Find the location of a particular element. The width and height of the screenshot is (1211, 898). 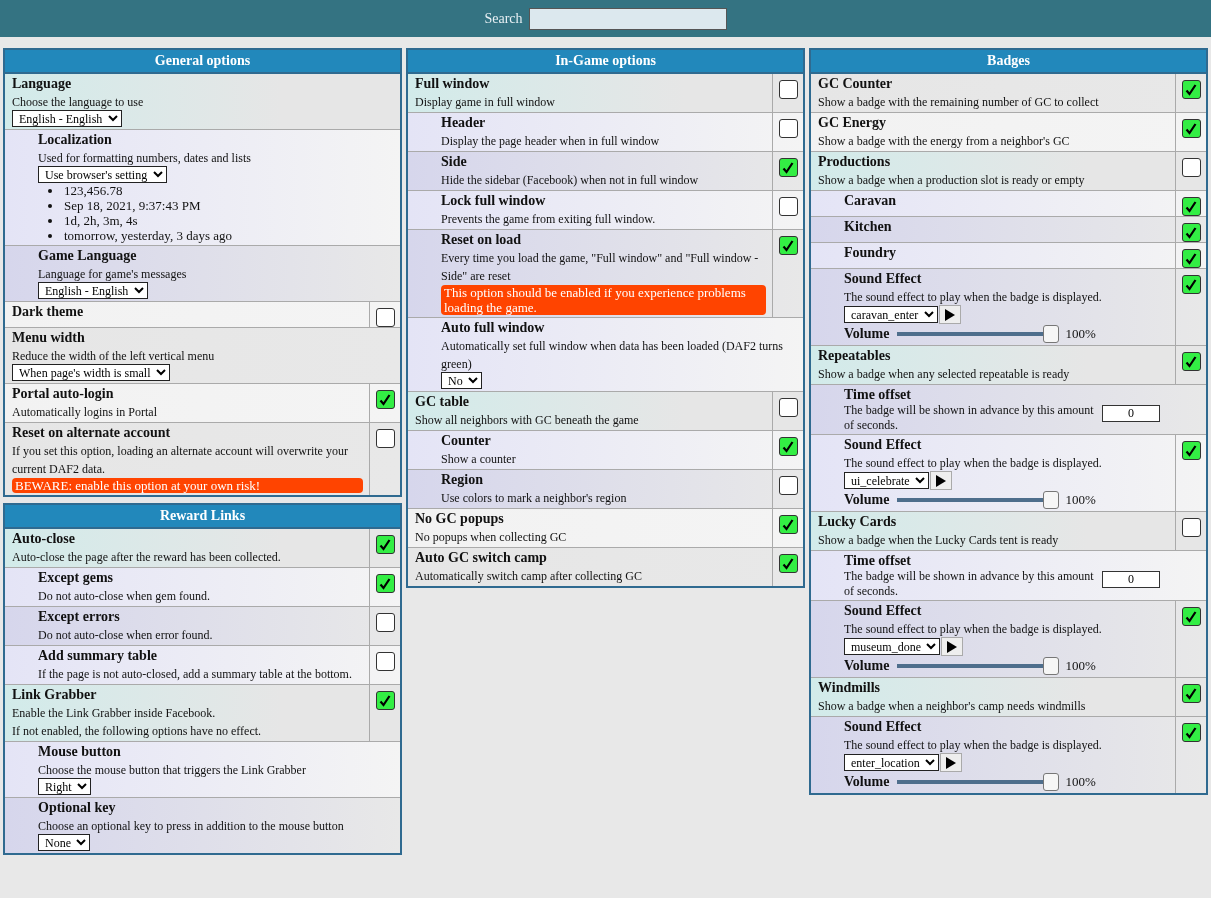

option-description: If the page is not auto-closed, add a summary table at the bottom. is located at coordinates (195, 674).